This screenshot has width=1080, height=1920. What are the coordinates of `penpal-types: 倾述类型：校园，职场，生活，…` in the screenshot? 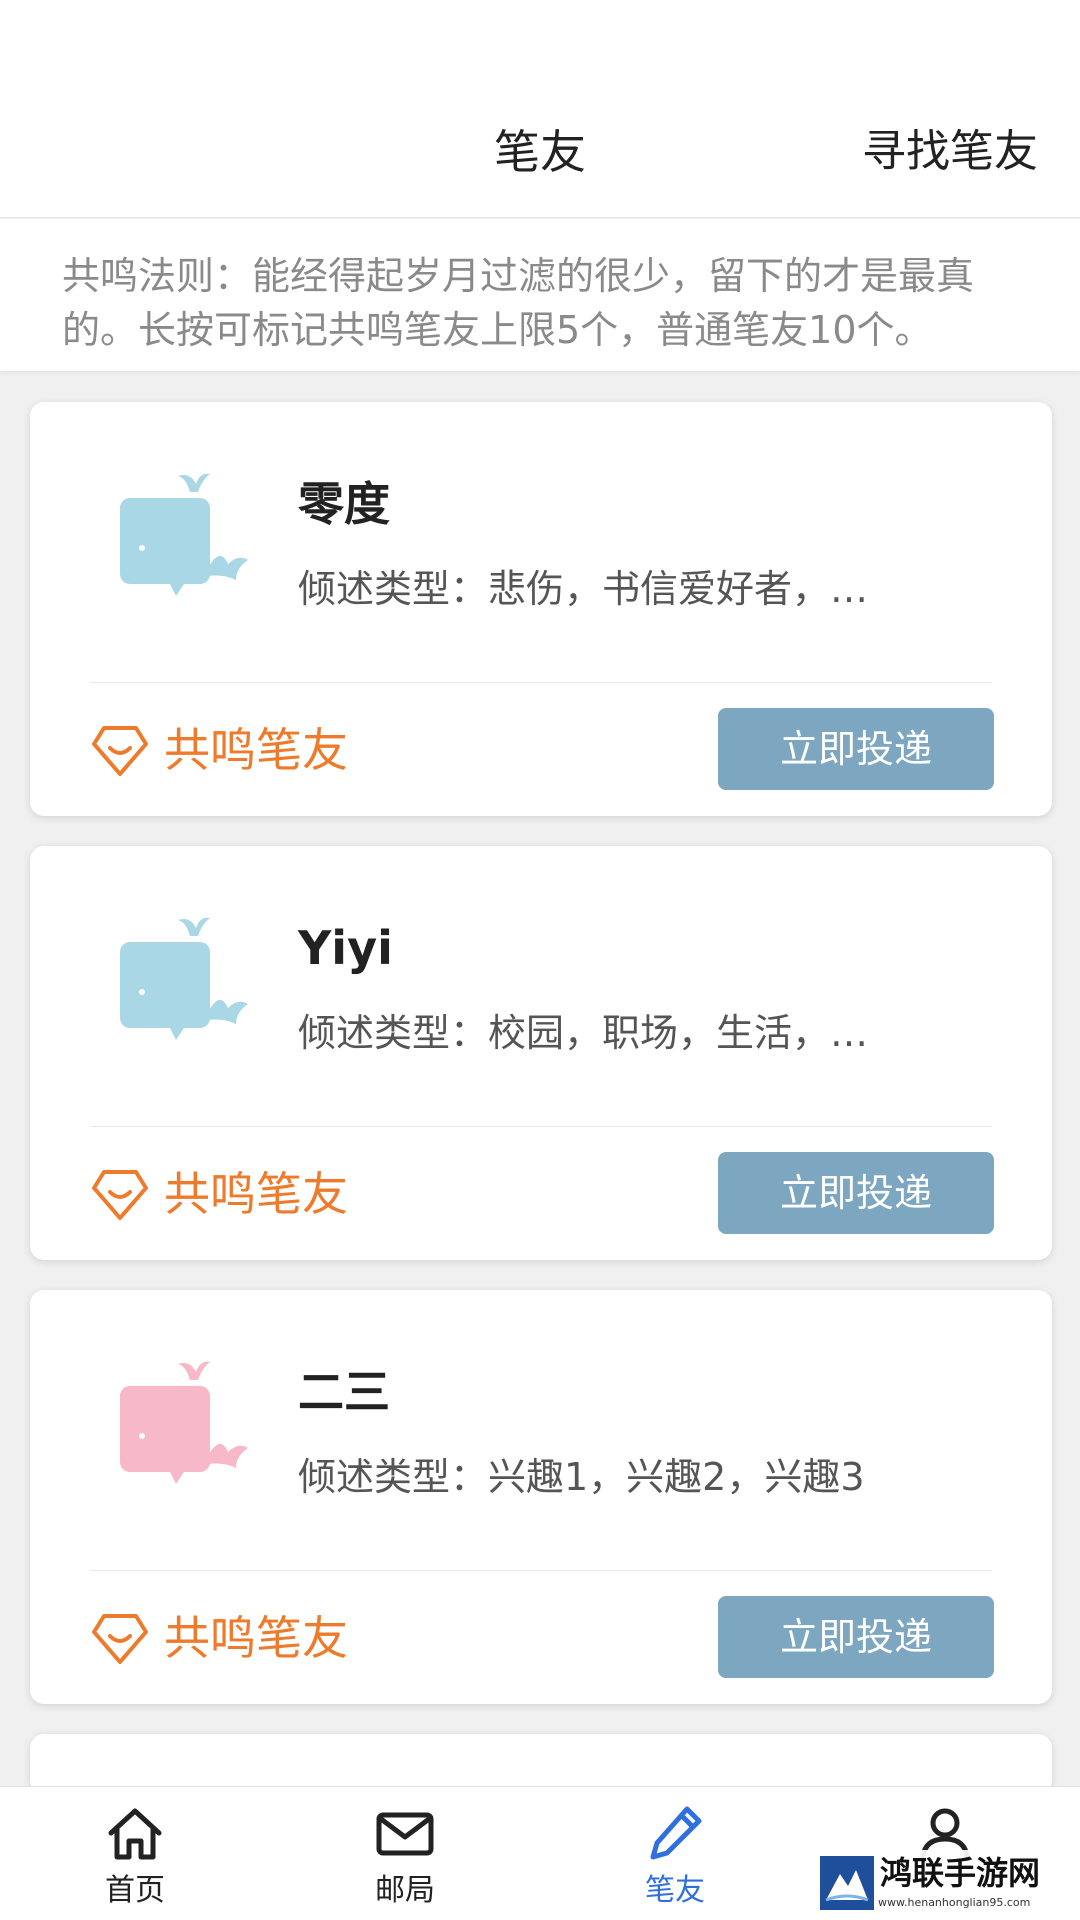 It's located at (583, 1033).